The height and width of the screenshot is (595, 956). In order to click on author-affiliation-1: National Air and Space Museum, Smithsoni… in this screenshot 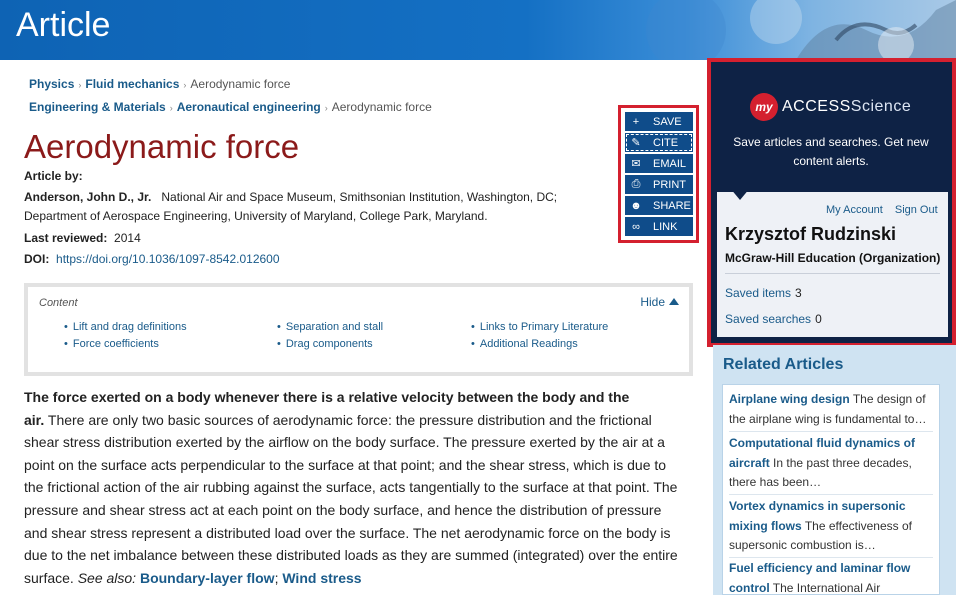, I will do `click(359, 197)`.